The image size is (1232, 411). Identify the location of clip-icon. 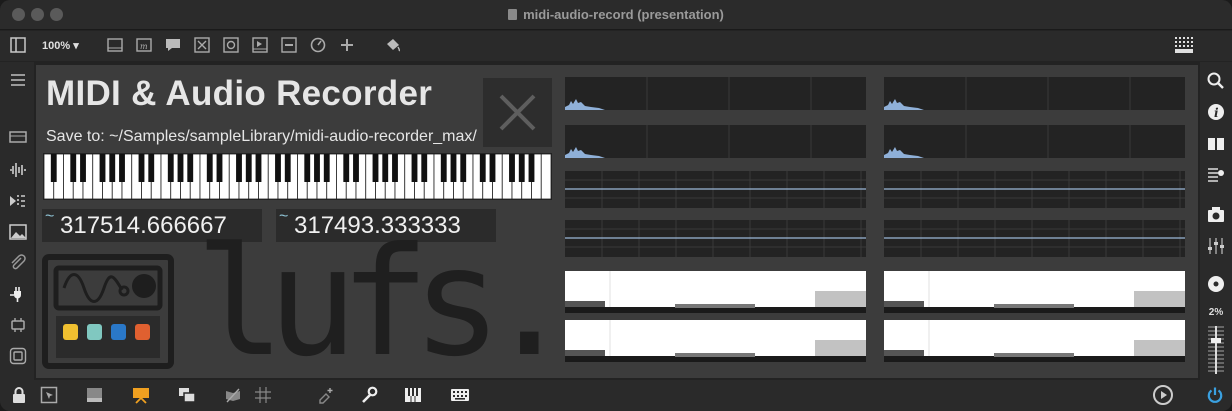
(18, 263).